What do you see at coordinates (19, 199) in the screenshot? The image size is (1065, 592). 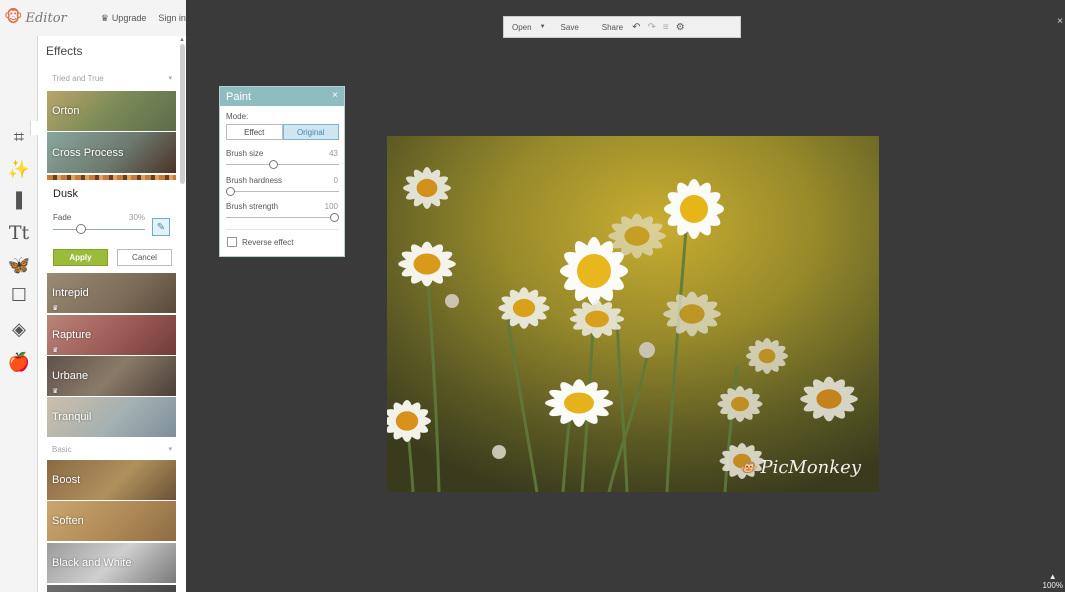 I see `touchup-icon: ❚` at bounding box center [19, 199].